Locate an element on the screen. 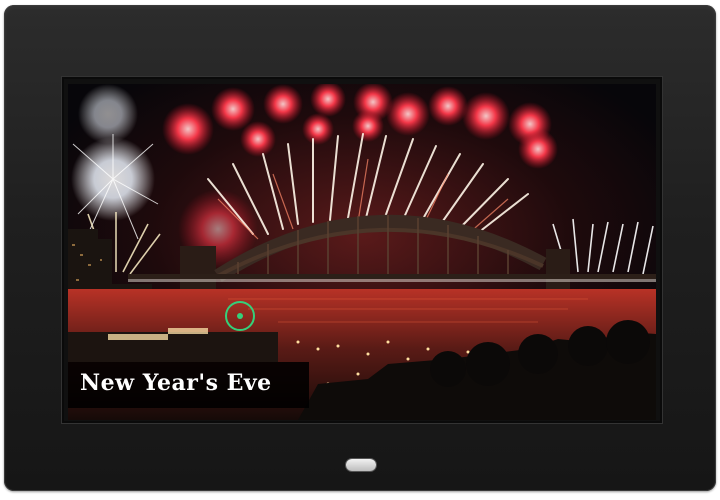 The image size is (720, 500). caption-overlay: New Year's Eve is located at coordinates (188, 385).